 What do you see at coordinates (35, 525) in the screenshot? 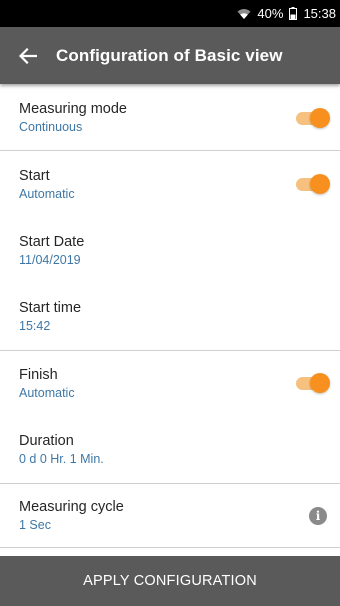
I see `setting-value: 1 Sec` at bounding box center [35, 525].